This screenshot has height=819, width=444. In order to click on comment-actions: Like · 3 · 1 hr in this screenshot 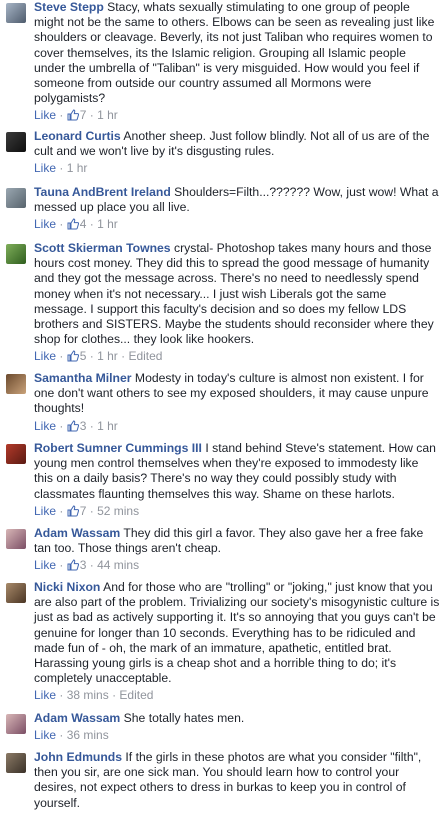, I will do `click(237, 427)`.